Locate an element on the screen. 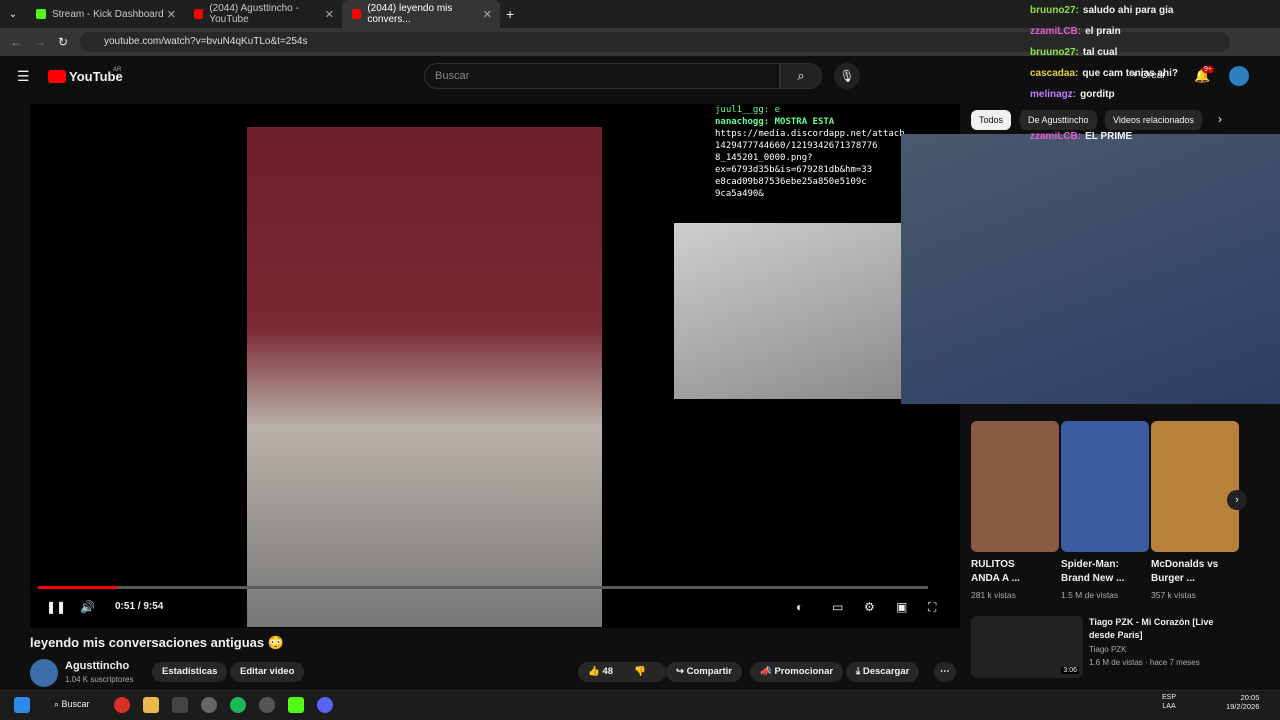 The width and height of the screenshot is (1280, 720). chat-message: cascadaa: que cam tenias ahi? is located at coordinates (1155, 73).